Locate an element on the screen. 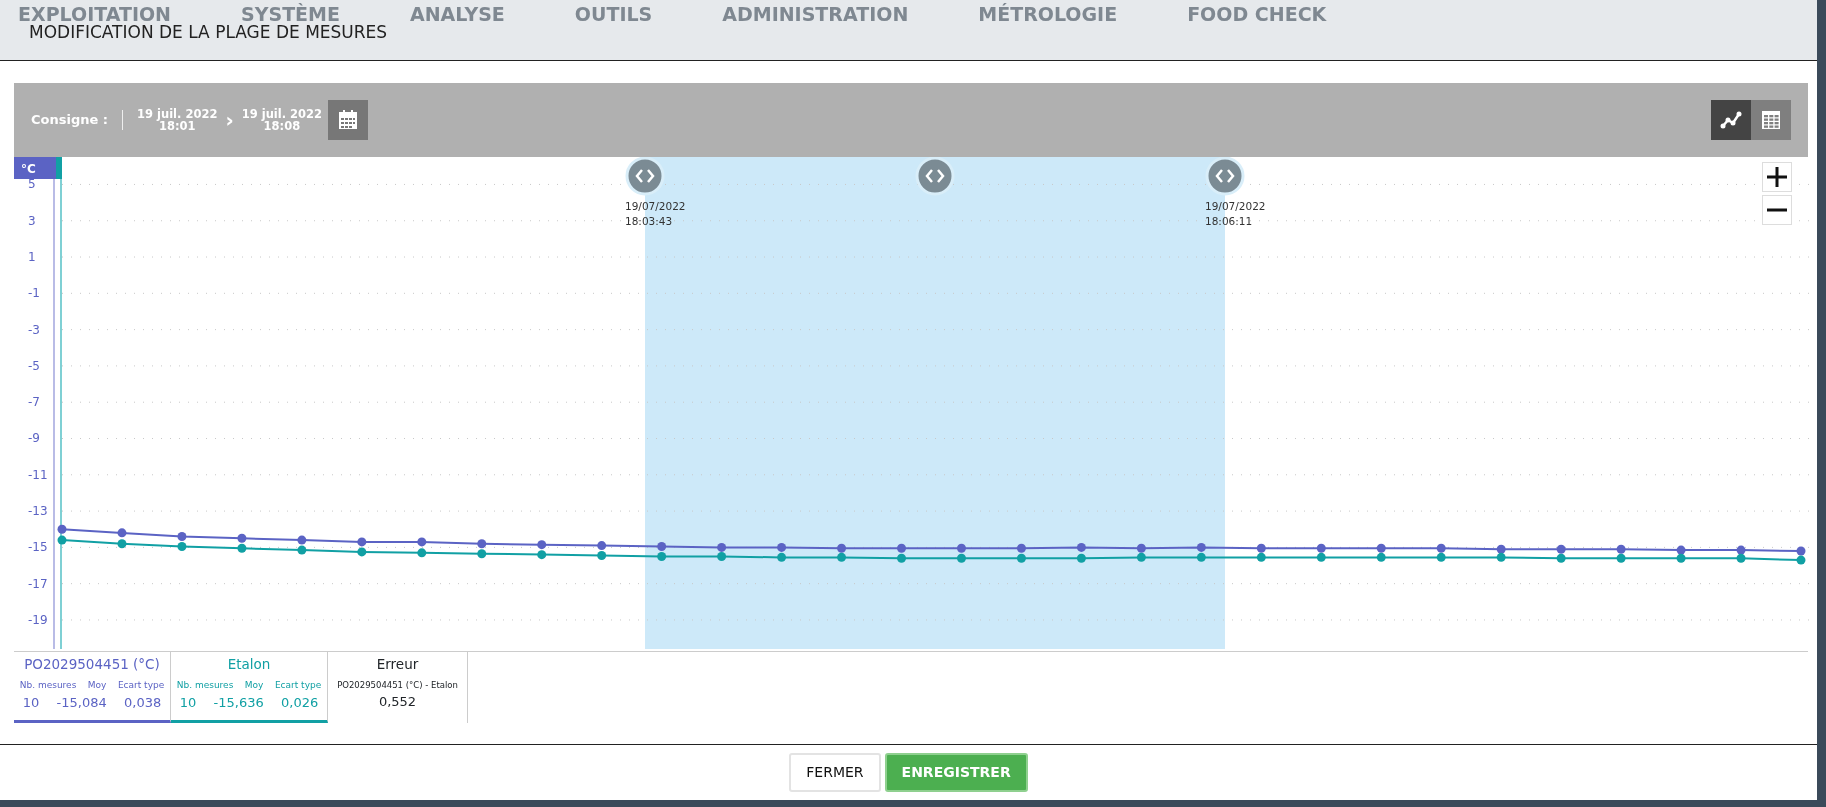  close-button: FERMER is located at coordinates (835, 772).